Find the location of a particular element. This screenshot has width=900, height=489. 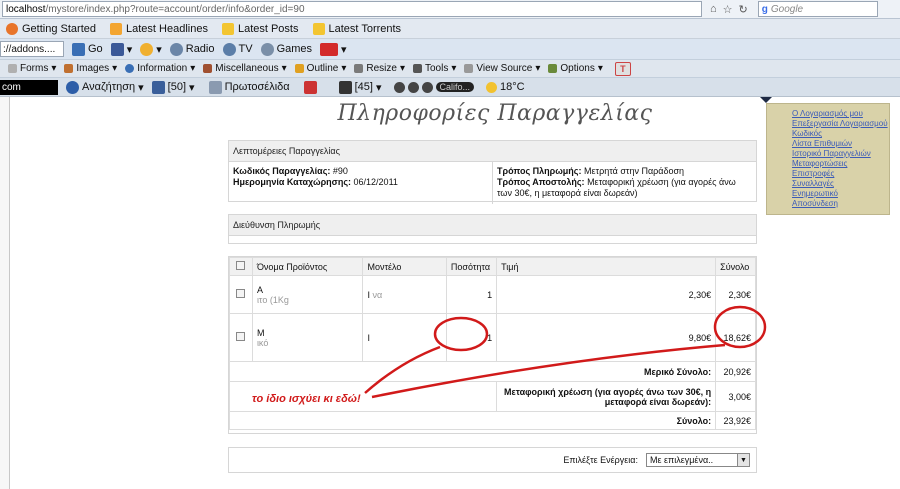

go-label: Go is located at coordinates (95, 49).